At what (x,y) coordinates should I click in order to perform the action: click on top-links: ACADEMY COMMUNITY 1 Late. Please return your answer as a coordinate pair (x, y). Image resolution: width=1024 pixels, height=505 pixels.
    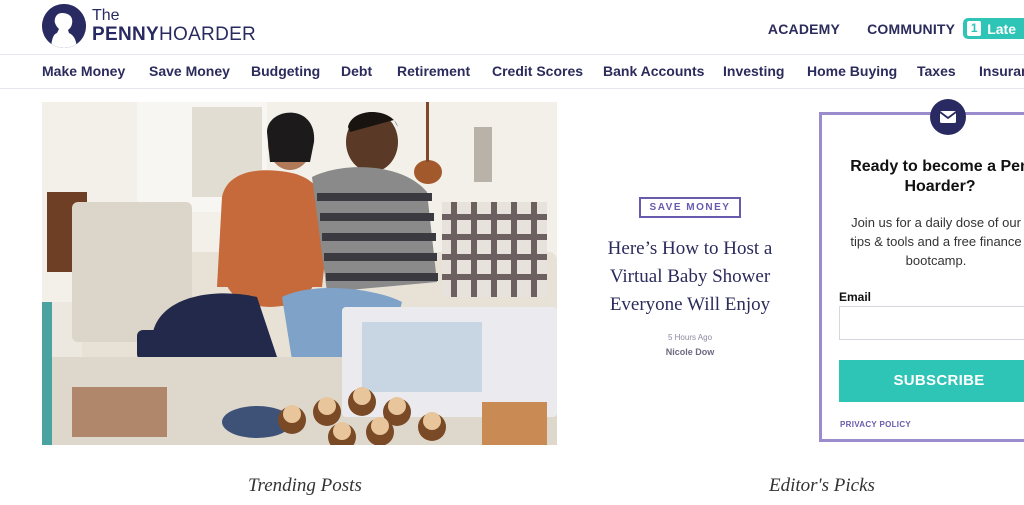
    Looking at the image, I should click on (896, 28).